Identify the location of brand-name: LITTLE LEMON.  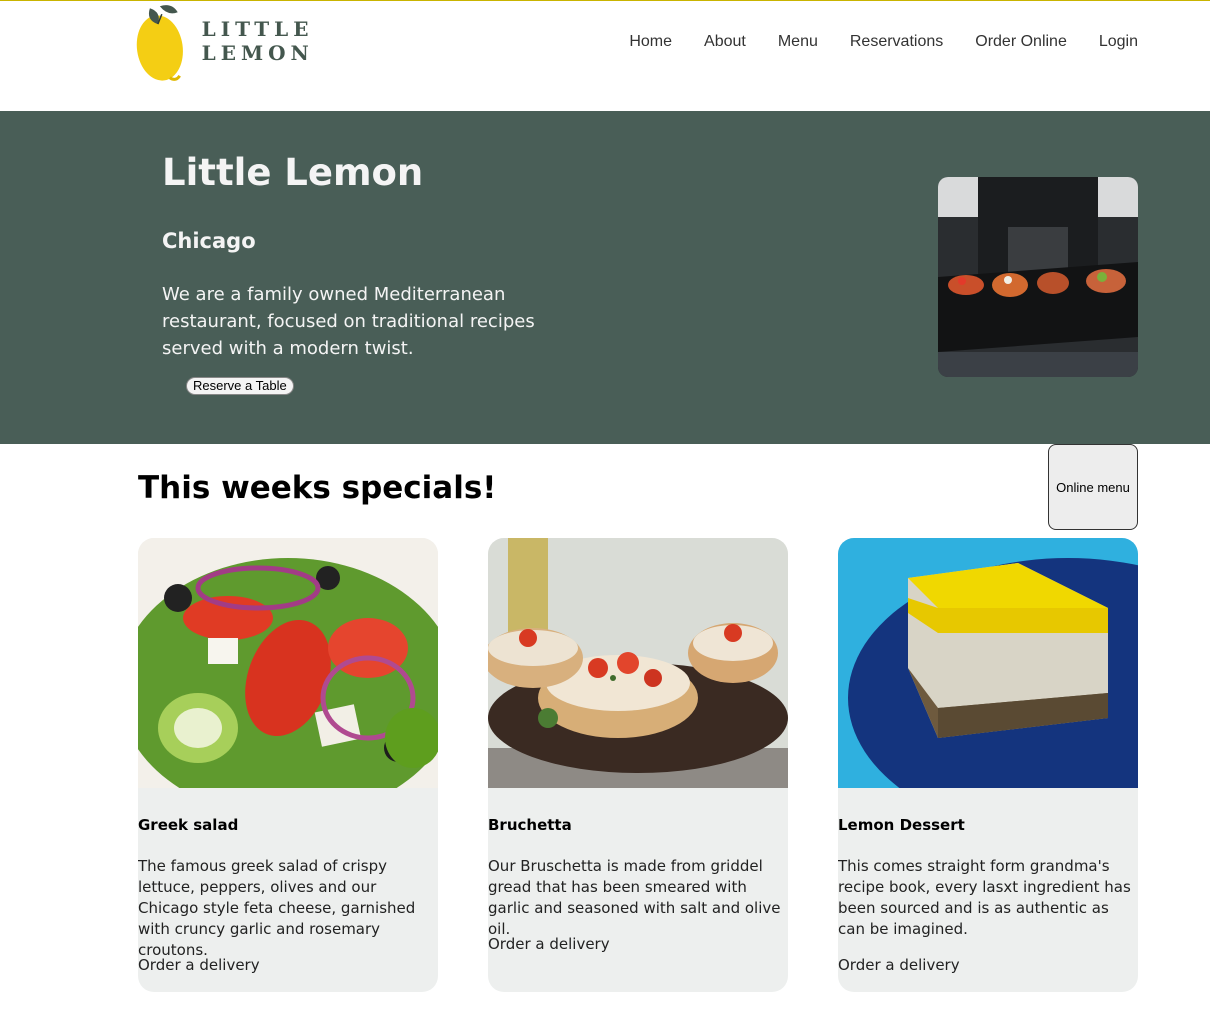
(257, 41).